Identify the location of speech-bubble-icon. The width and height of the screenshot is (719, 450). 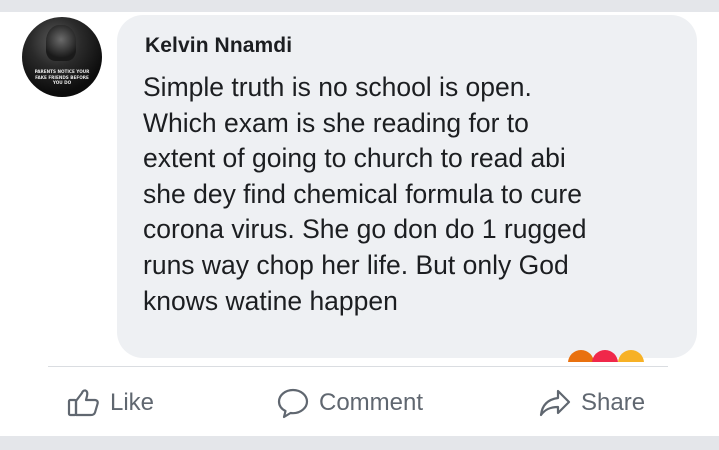
(293, 403).